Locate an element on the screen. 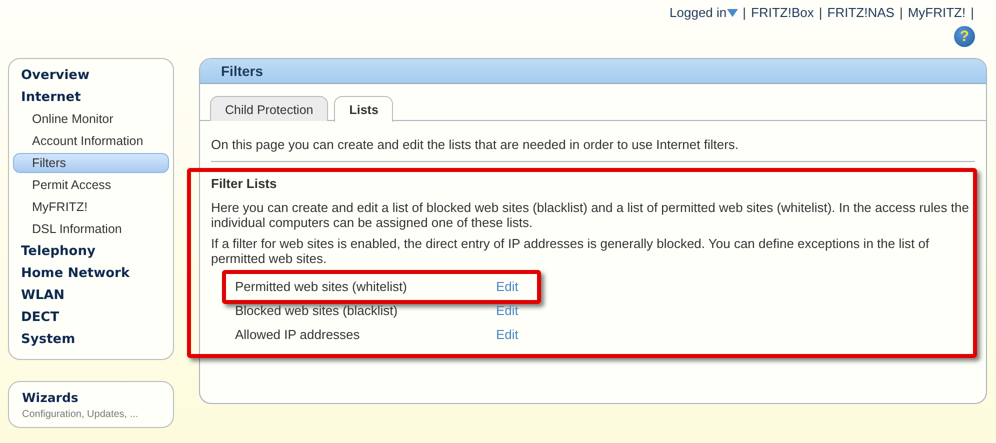 The image size is (996, 443). tab: Child Protection is located at coordinates (269, 108).